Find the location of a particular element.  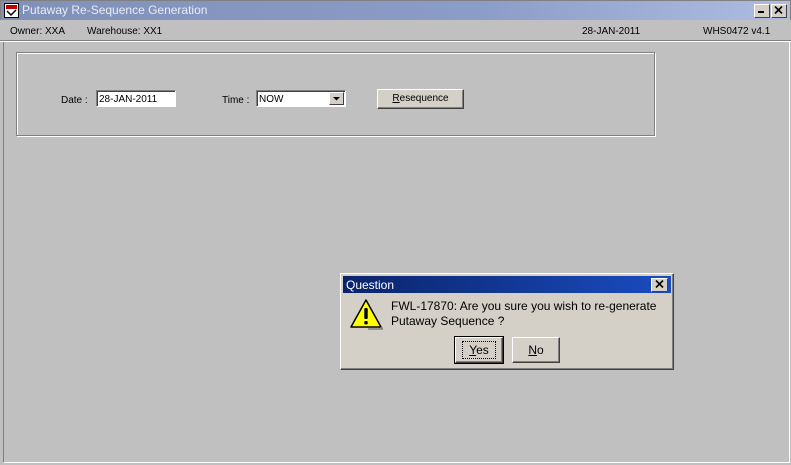

time-label: Time : is located at coordinates (236, 100).